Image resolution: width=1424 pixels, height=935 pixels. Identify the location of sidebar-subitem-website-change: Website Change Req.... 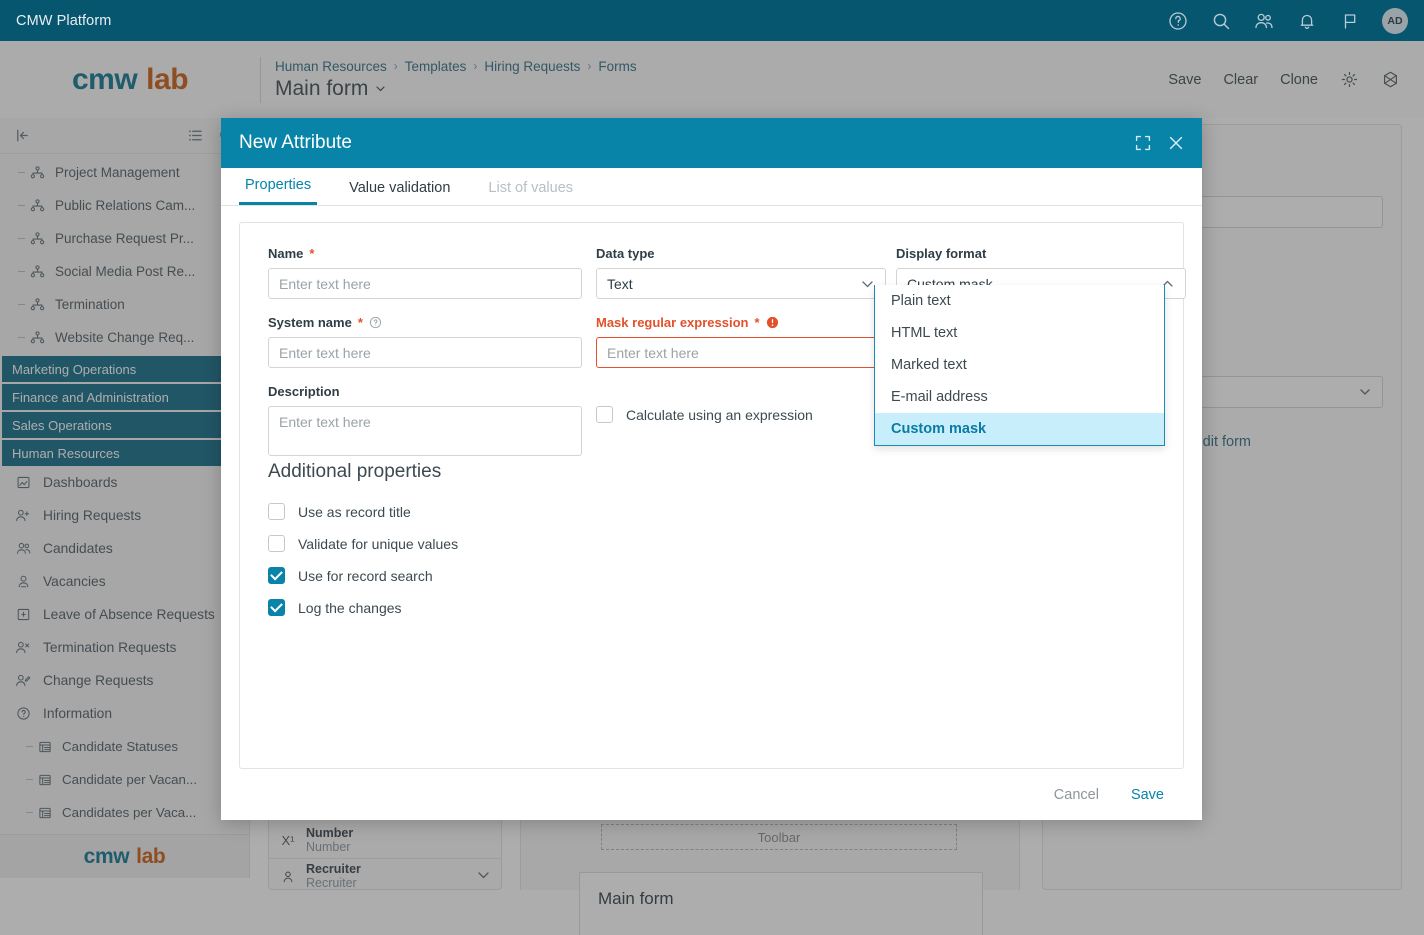
(124, 337).